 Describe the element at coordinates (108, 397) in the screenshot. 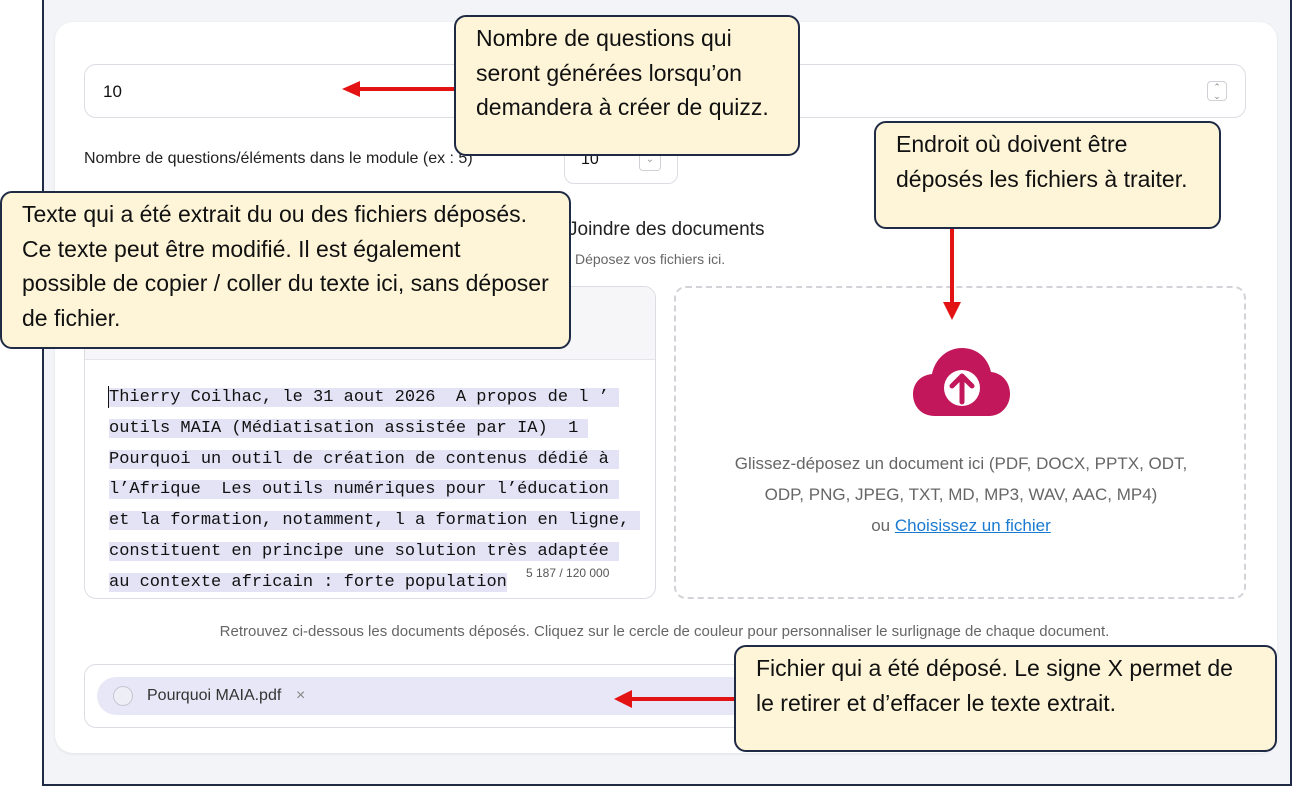

I see `text-caret` at that location.